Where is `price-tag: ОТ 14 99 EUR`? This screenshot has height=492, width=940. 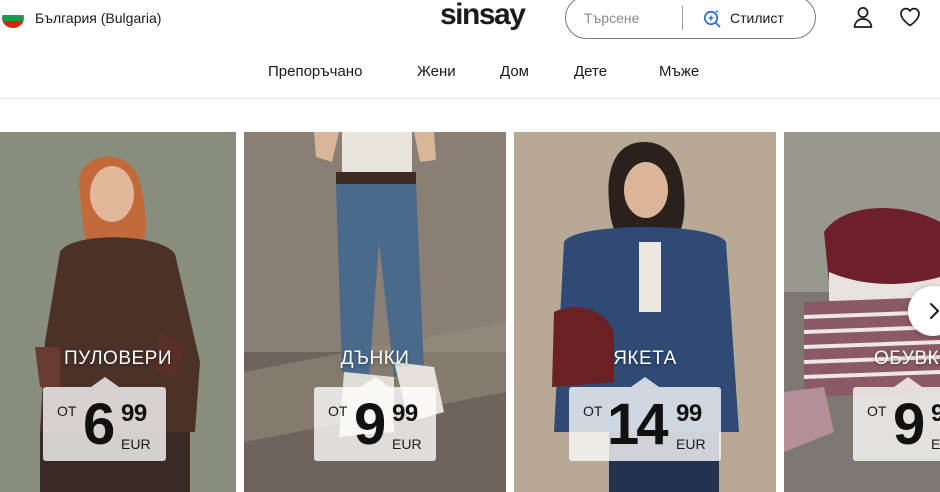 price-tag: ОТ 14 99 EUR is located at coordinates (645, 419).